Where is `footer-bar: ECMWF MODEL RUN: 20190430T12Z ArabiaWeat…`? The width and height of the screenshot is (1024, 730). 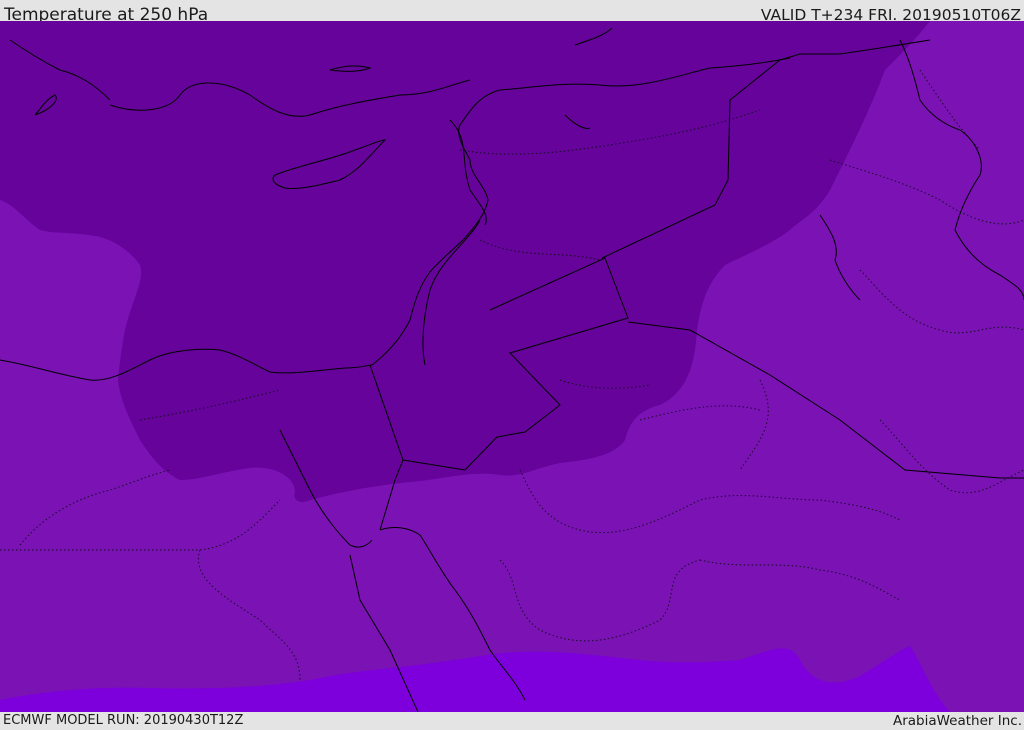 footer-bar: ECMWF MODEL RUN: 20190430T12Z ArabiaWeat… is located at coordinates (512, 720).